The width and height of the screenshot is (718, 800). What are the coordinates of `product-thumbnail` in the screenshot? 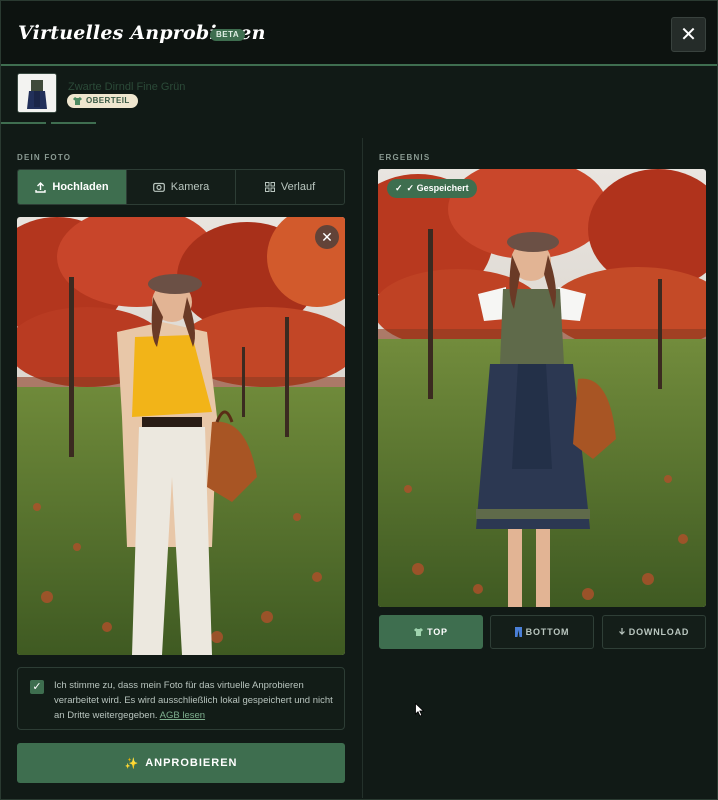 It's located at (37, 93).